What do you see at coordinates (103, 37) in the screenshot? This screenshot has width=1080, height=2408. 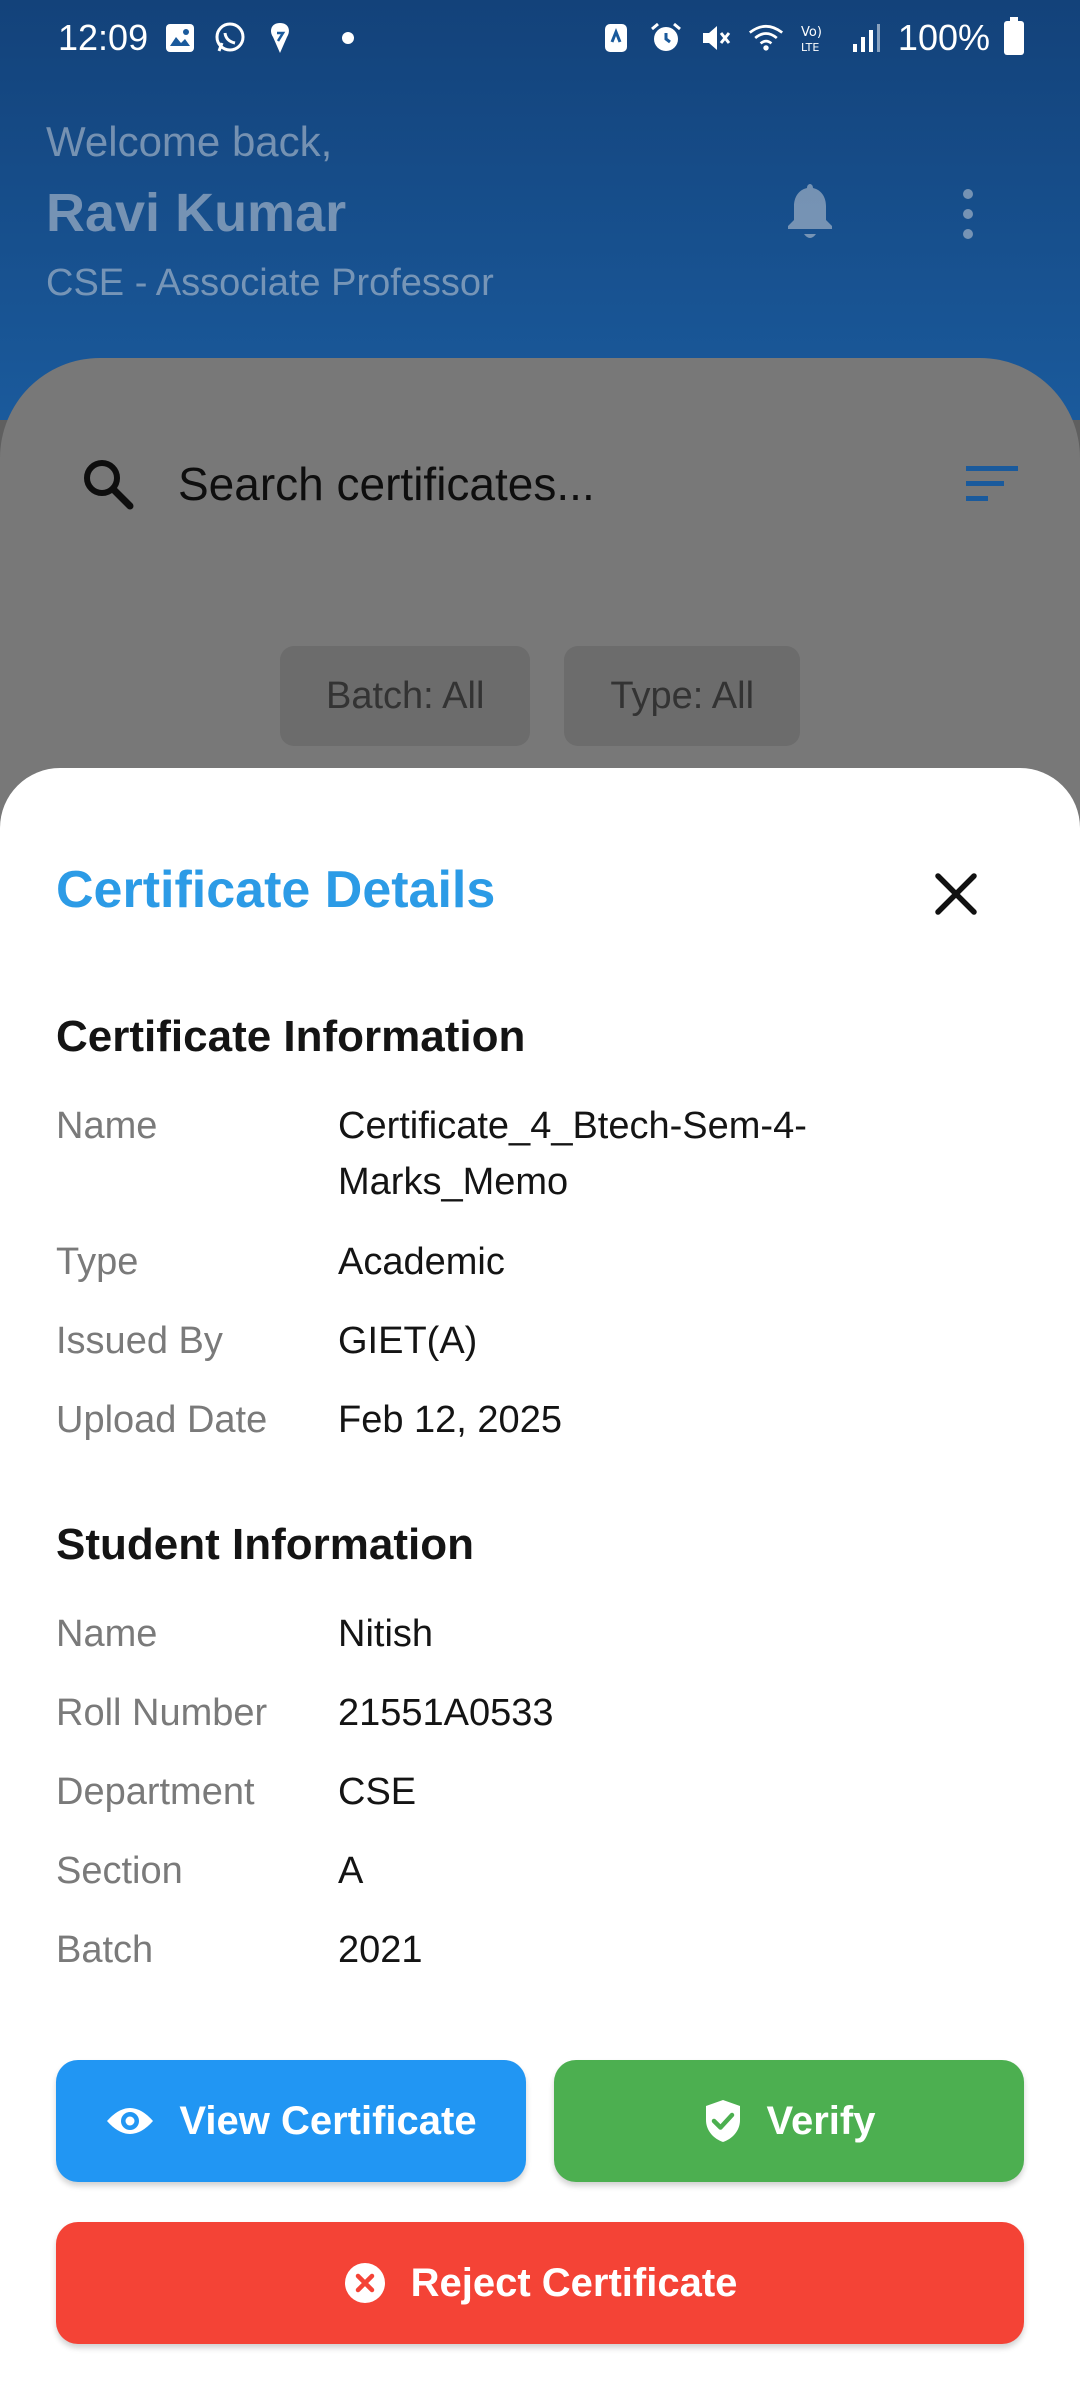 I see `status-time: 12:09` at bounding box center [103, 37].